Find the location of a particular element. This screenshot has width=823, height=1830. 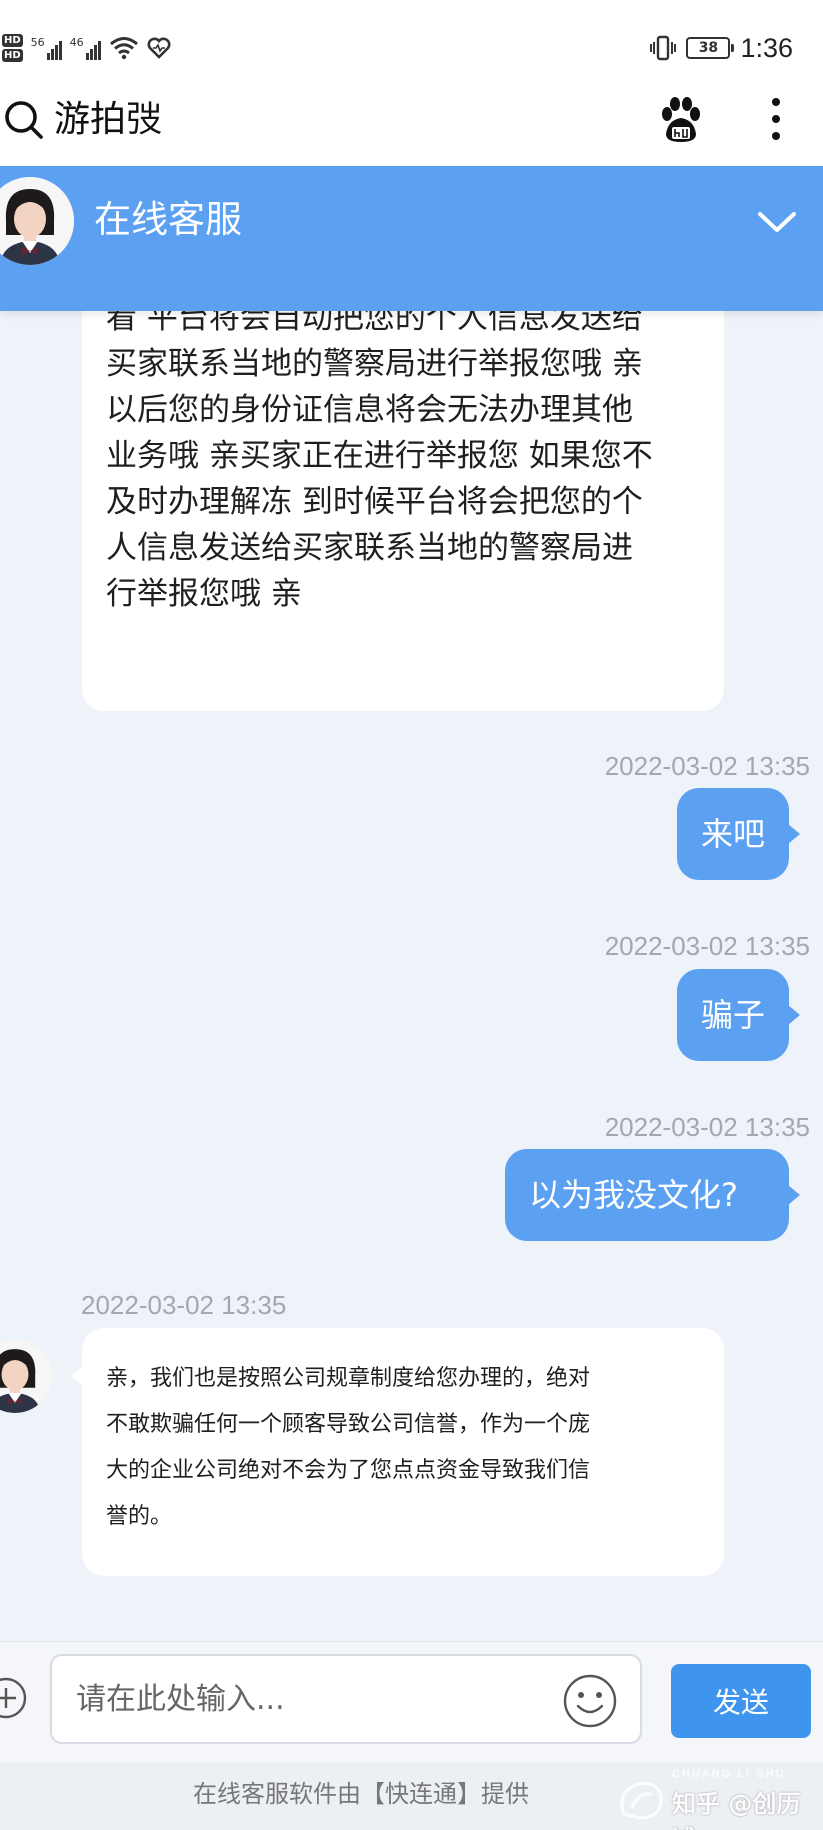

user-message-bubble: 骗子 is located at coordinates (738, 1015).